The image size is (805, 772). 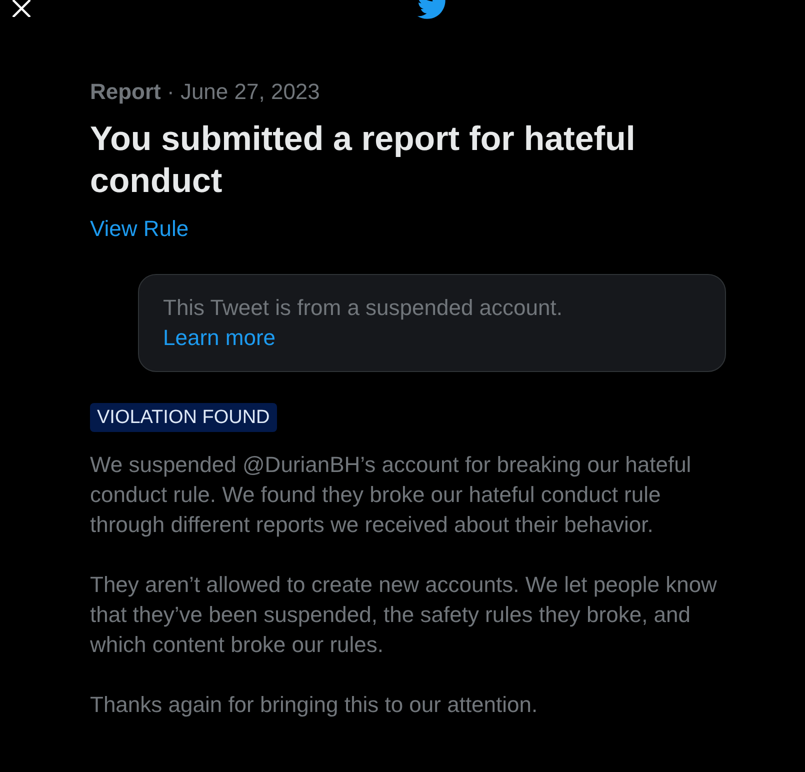 I want to click on report-date-line: Report · June 27, 2023, so click(x=205, y=92).